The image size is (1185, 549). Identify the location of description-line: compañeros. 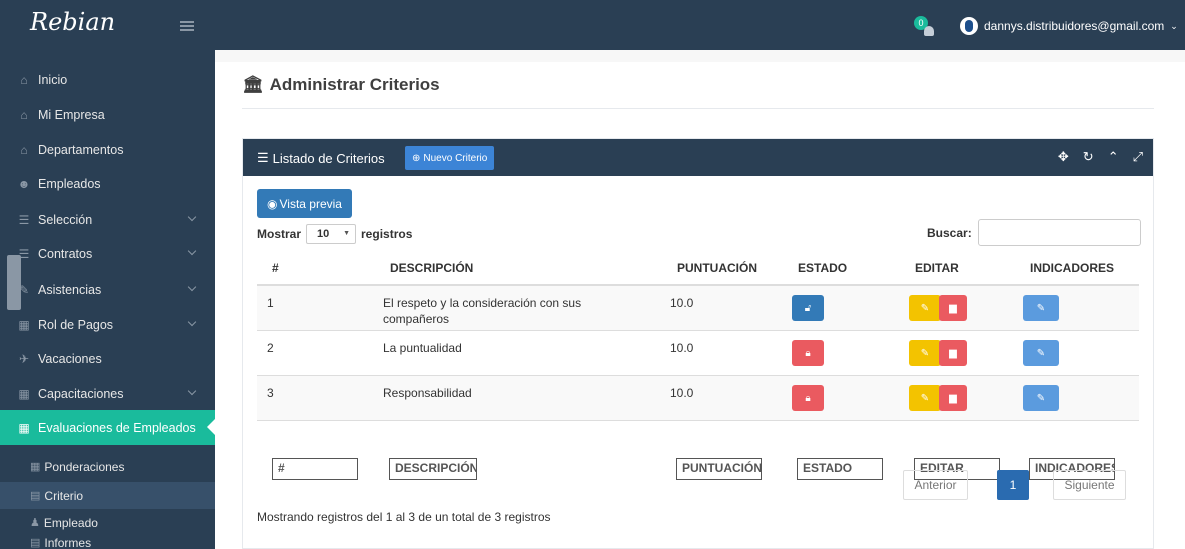
(416, 319).